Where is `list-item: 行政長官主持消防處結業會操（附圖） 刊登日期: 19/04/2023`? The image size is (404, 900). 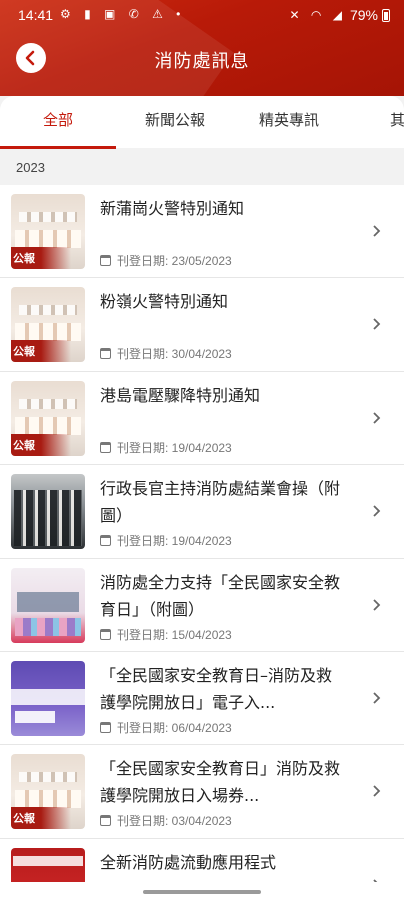 list-item: 行政長官主持消防處結業會操（附圖） 刊登日期: 19/04/2023 is located at coordinates (202, 512).